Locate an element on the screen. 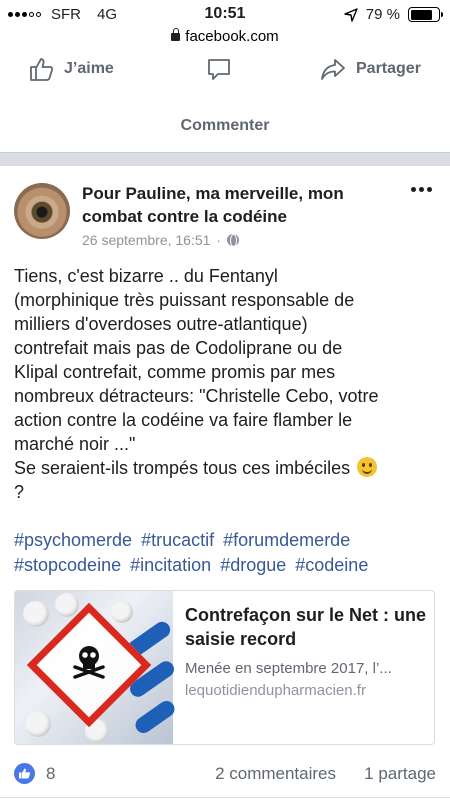 This screenshot has height=800, width=450. status-right: 79 % is located at coordinates (393, 14).